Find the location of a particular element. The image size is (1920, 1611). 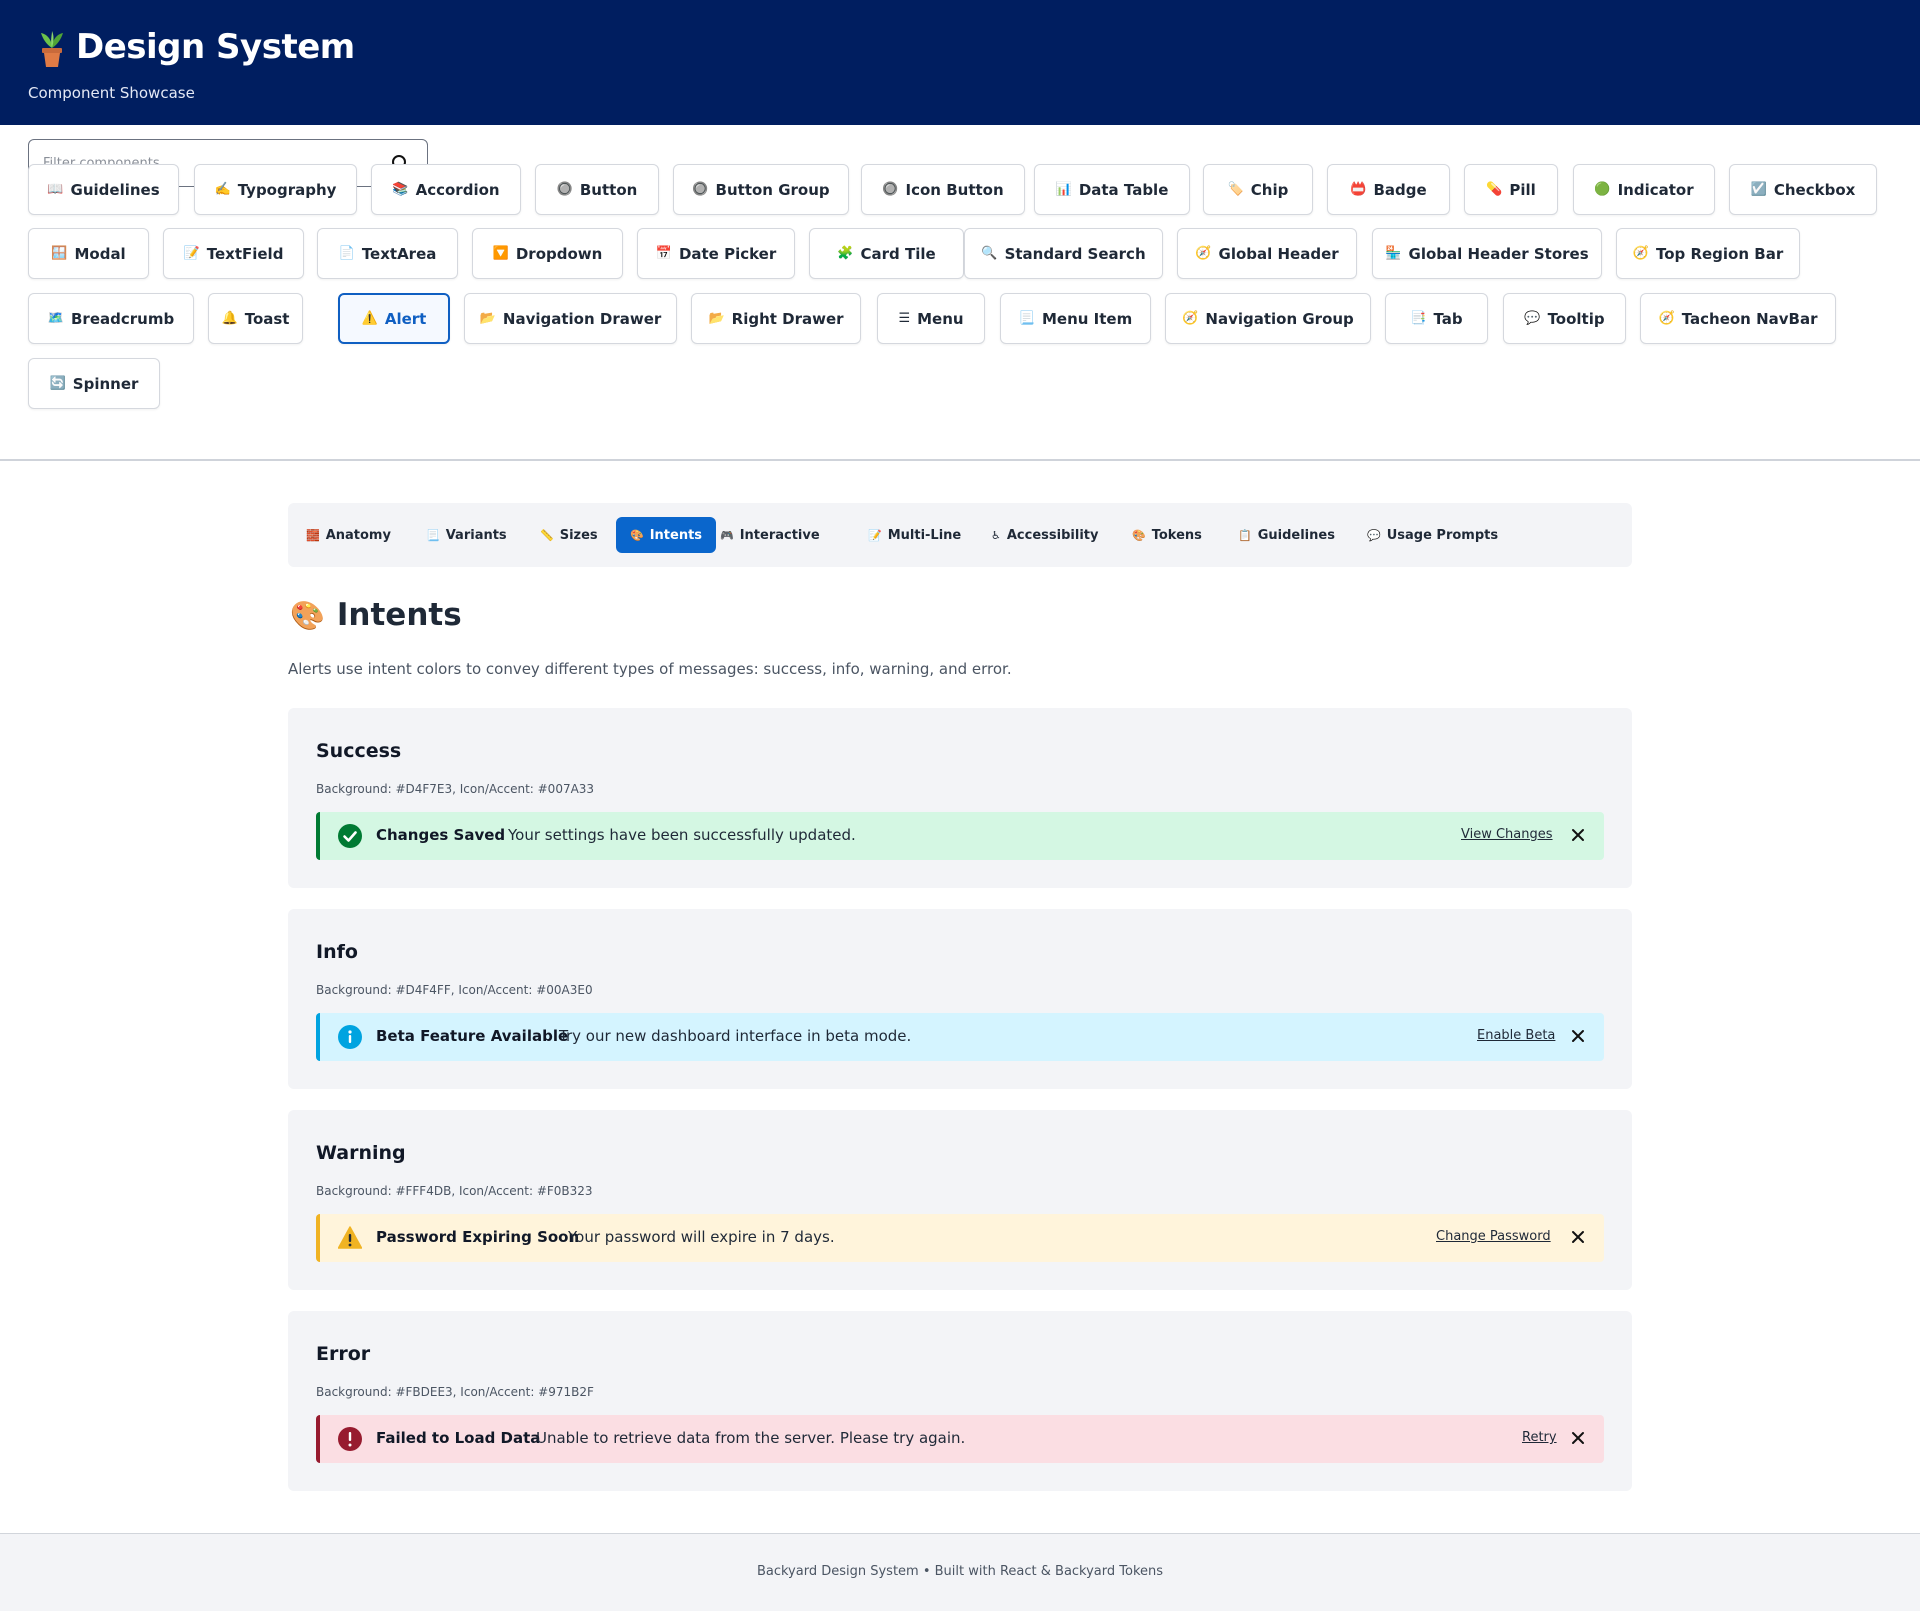

component-button-button-group: 🔘 Button Group is located at coordinates (761, 189).